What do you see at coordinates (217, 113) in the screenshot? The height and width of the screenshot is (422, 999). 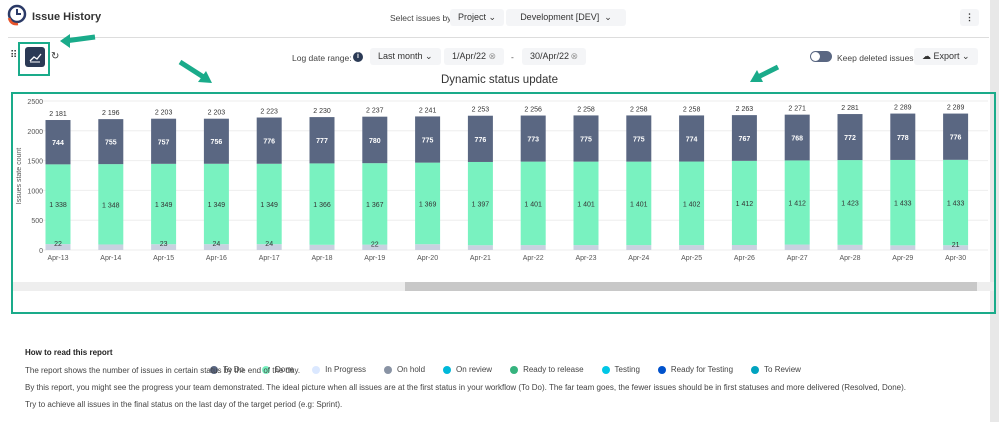 I see `bar-total-label: 2 203` at bounding box center [217, 113].